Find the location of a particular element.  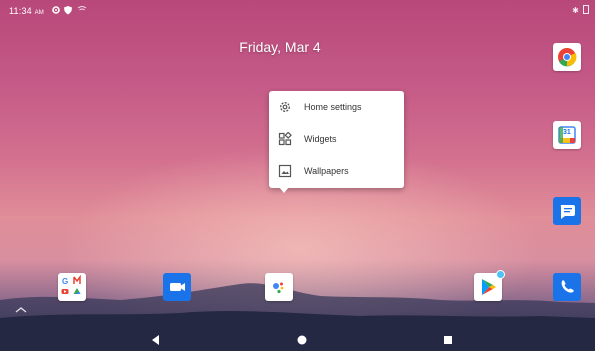

navigation-bar is located at coordinates (297, 339).